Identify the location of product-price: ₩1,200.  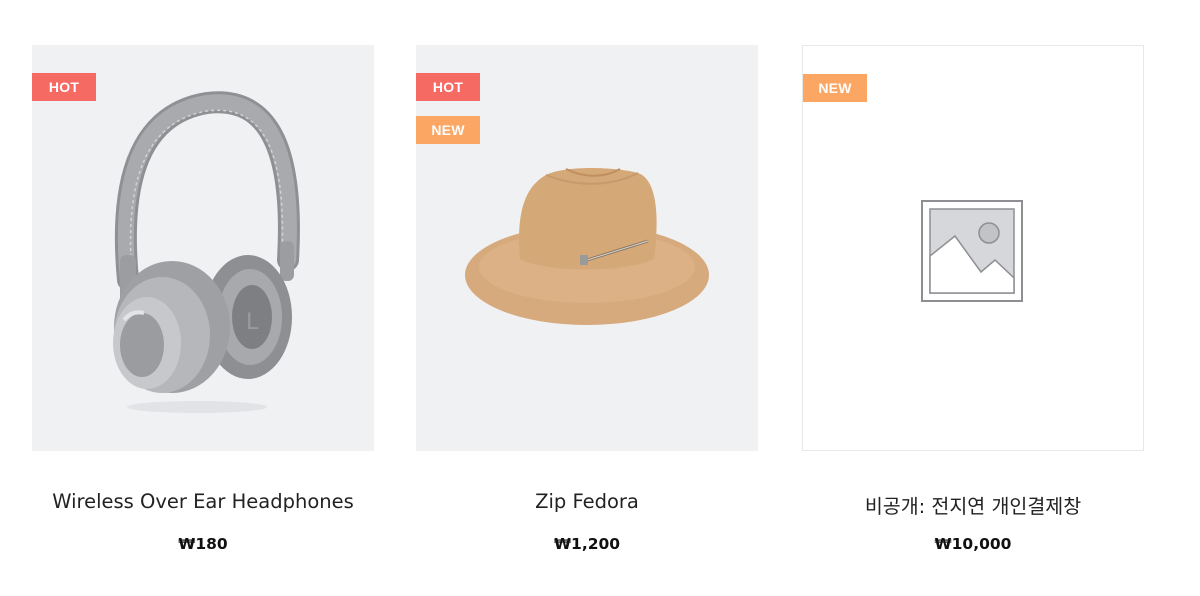
(587, 544).